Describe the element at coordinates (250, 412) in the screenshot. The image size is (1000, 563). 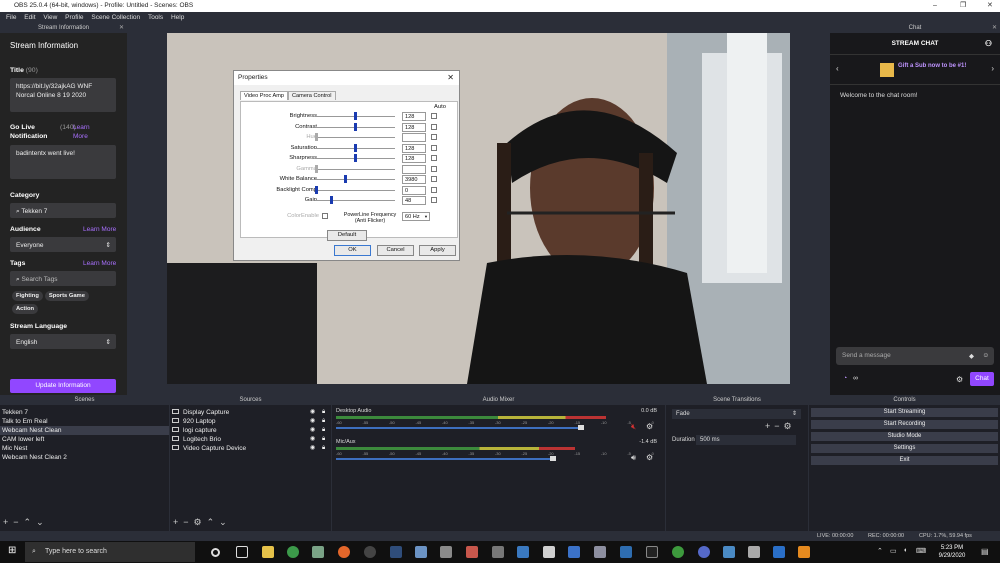
I see `source-item: Display Capture ◉ 🔒︎` at that location.